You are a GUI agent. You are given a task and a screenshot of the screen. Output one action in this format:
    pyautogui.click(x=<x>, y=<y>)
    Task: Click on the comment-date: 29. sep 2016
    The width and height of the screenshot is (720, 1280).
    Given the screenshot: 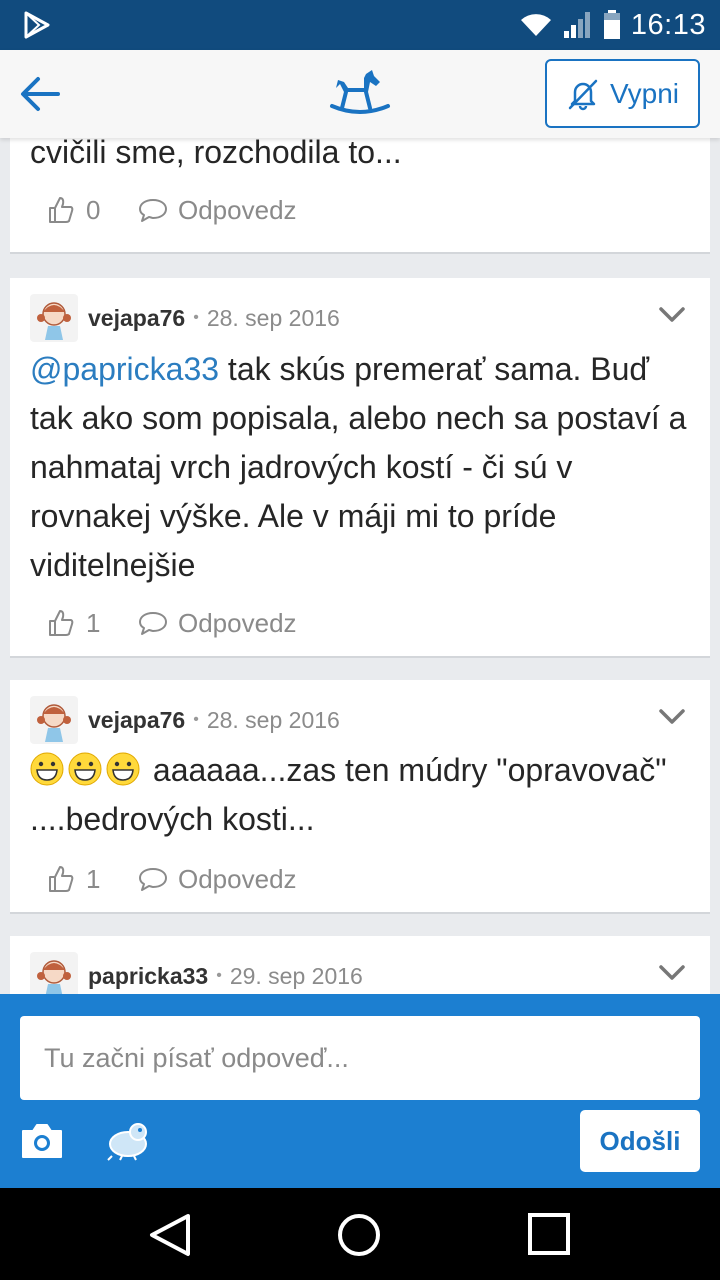 What is the action you would take?
    pyautogui.click(x=296, y=975)
    